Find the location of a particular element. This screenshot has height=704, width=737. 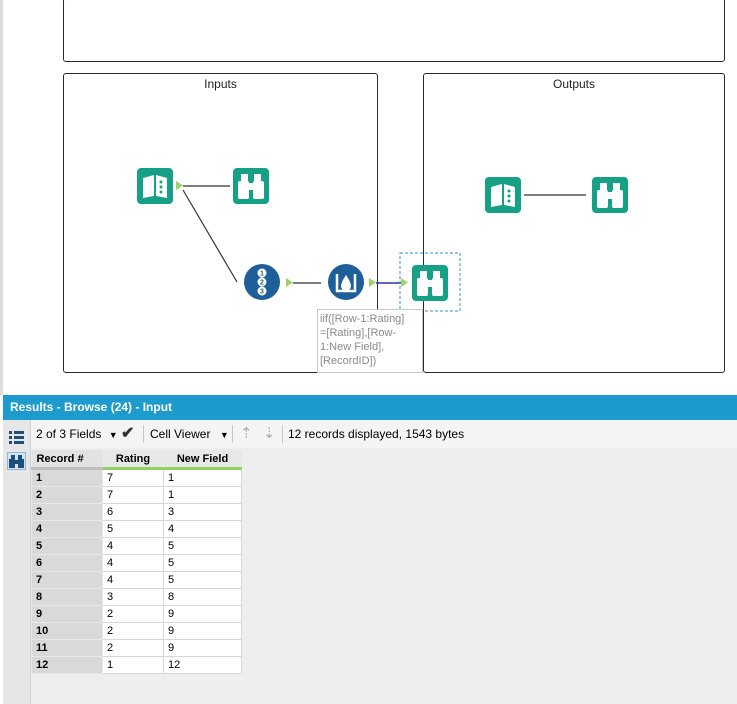

svg-text: 3 is located at coordinates (262, 292).